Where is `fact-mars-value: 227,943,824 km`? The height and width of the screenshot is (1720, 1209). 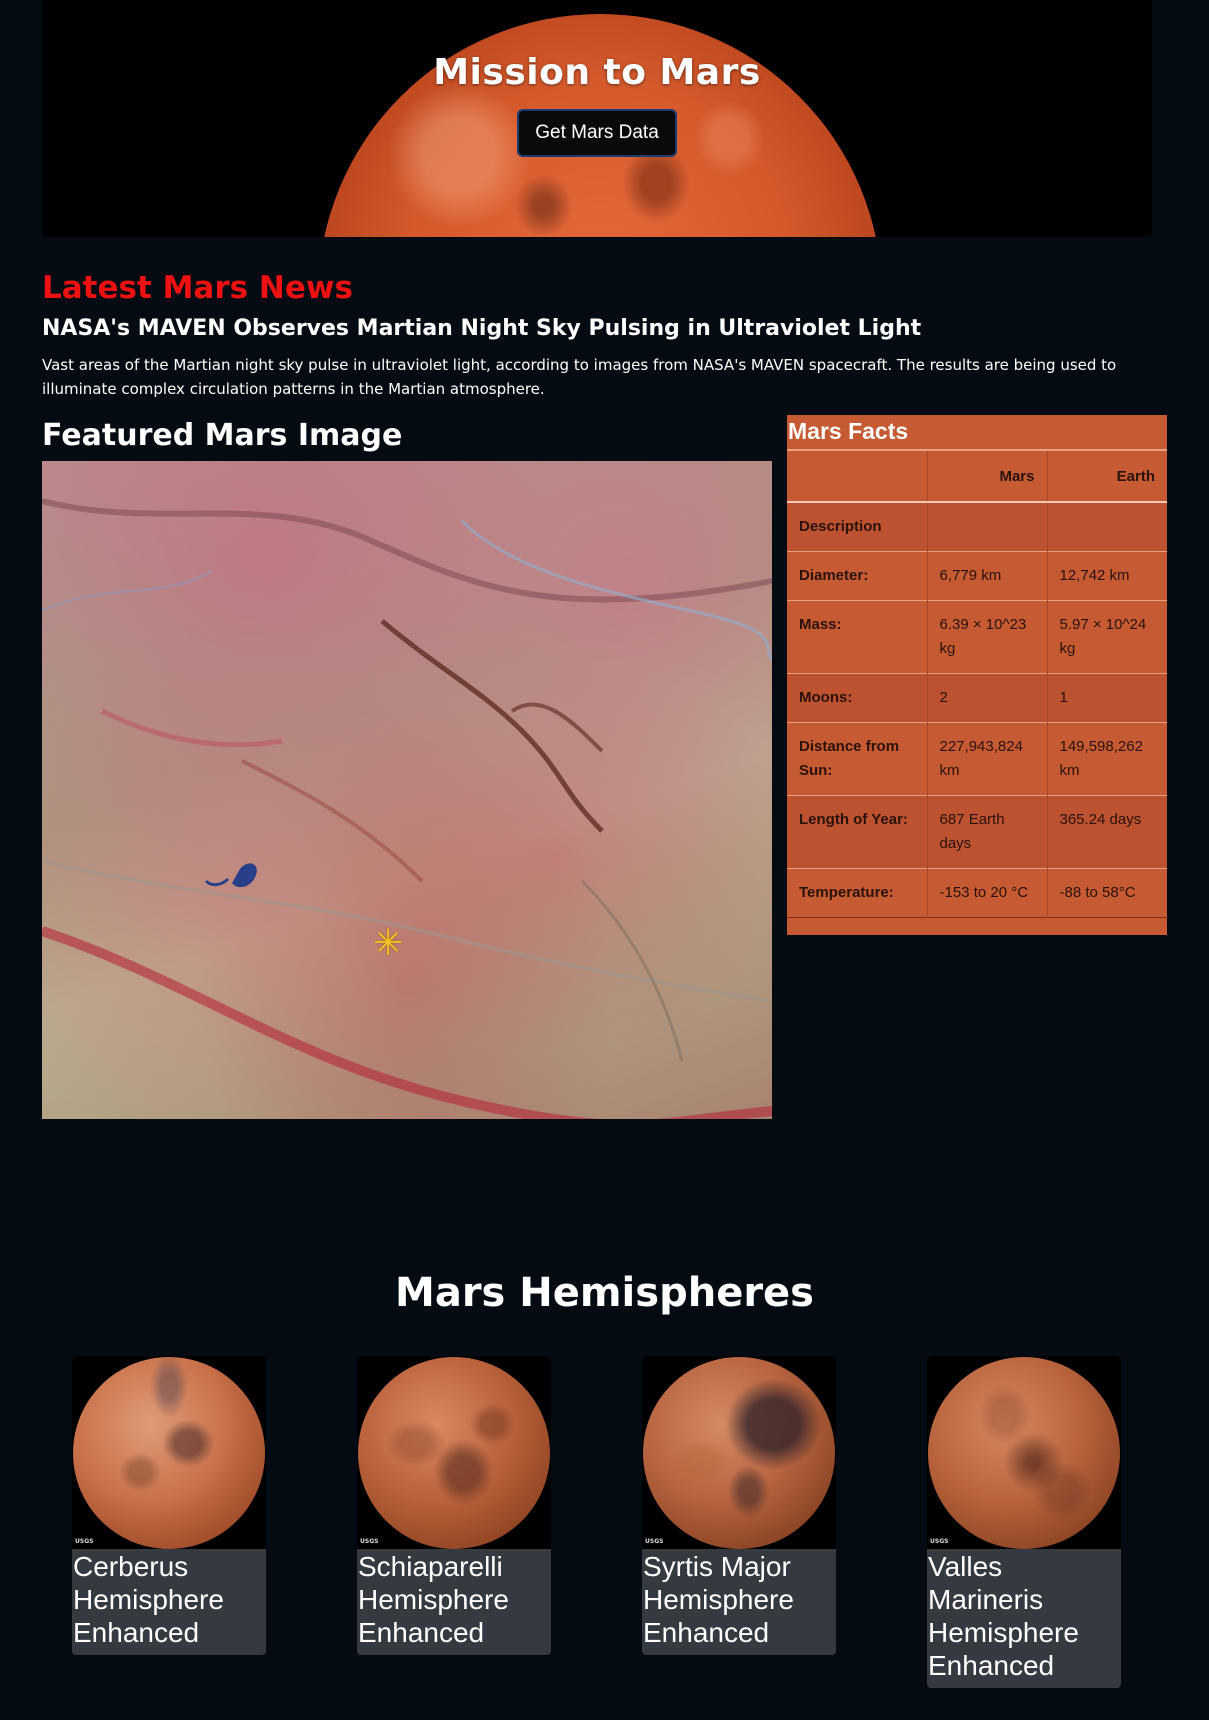 fact-mars-value: 227,943,824 km is located at coordinates (986, 758).